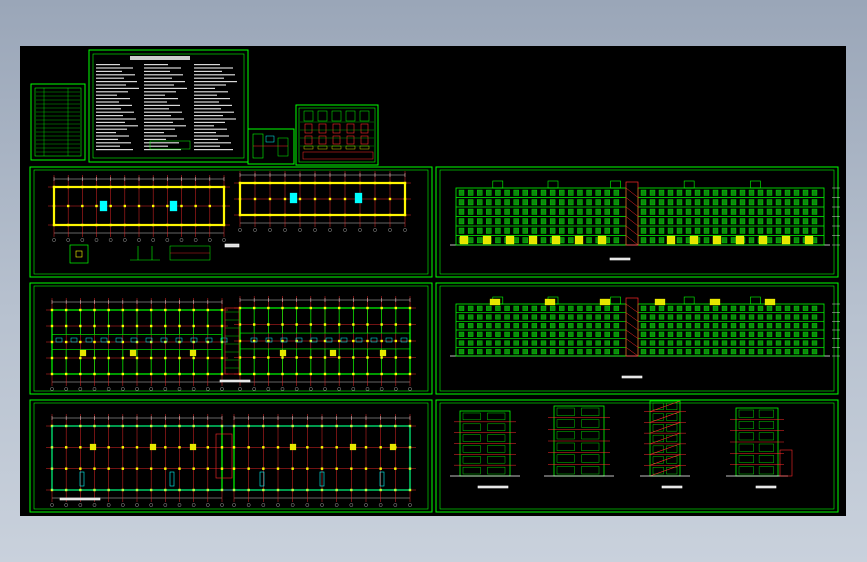 The image size is (867, 562). What do you see at coordinates (58, 122) in the screenshot?
I see `drawing-index-table` at bounding box center [58, 122].